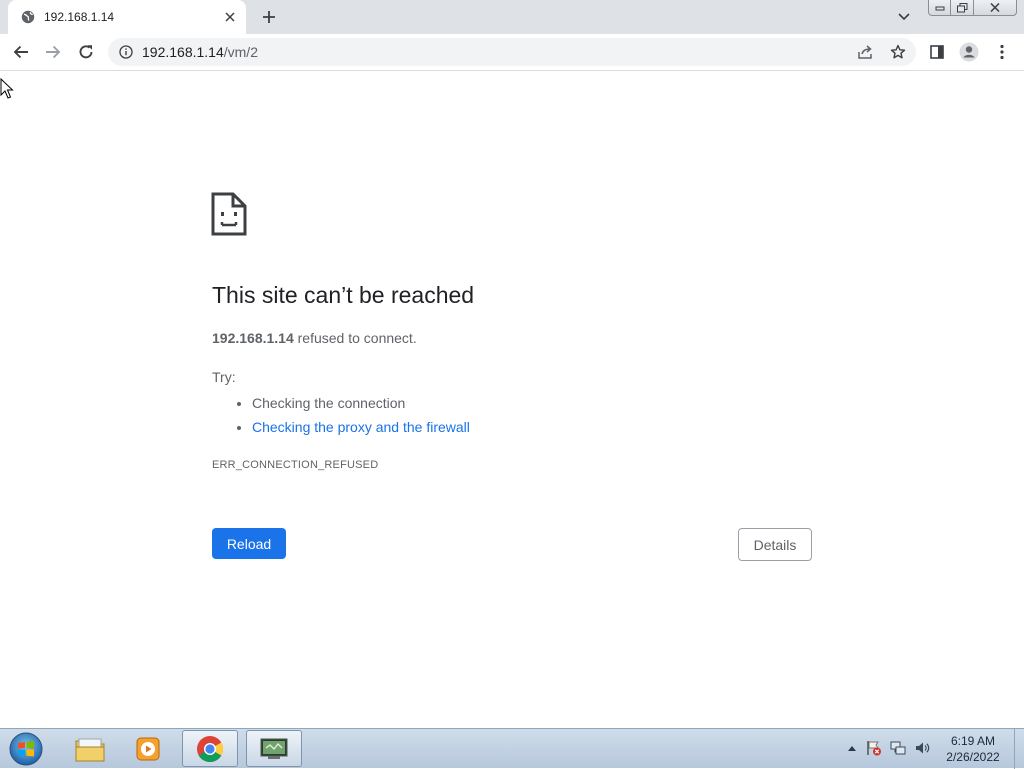  What do you see at coordinates (329, 403) in the screenshot?
I see `suggestion-check-connection: Checking the connection` at bounding box center [329, 403].